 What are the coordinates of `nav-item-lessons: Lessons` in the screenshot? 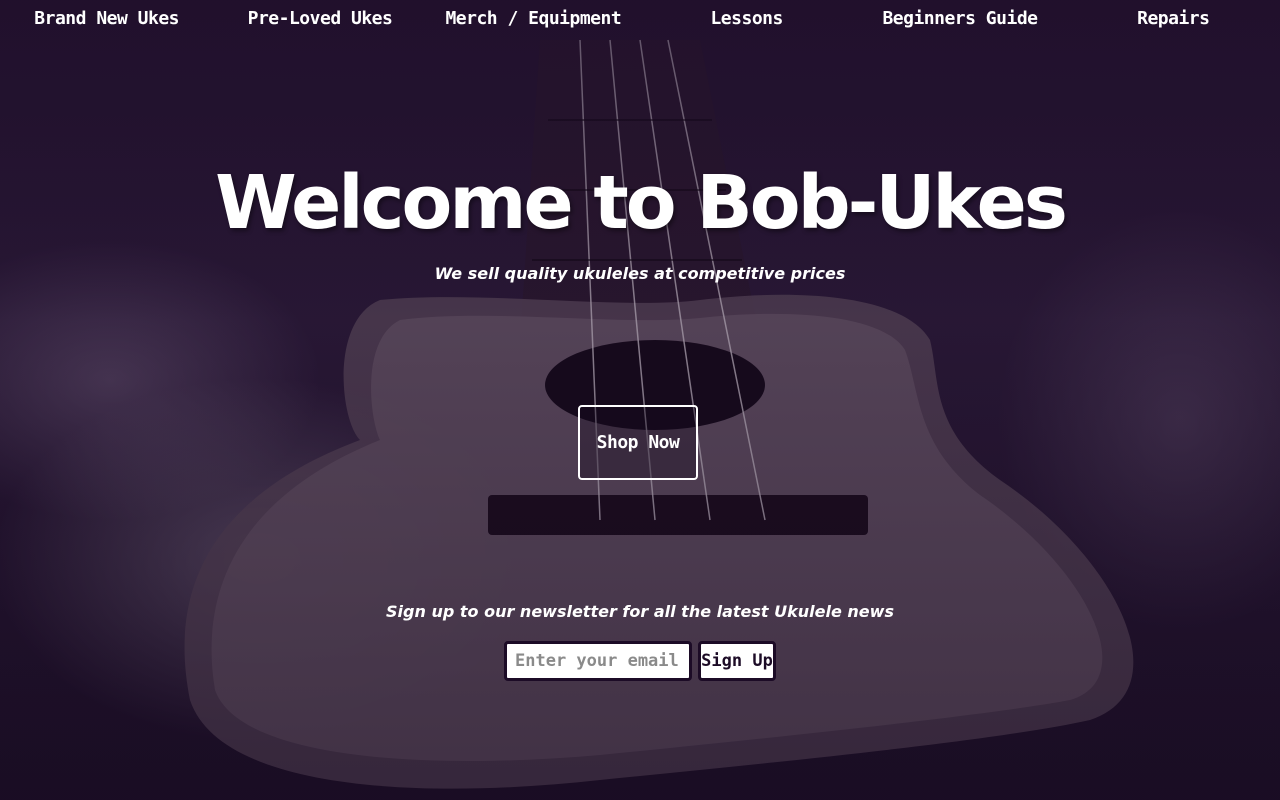 It's located at (746, 20).